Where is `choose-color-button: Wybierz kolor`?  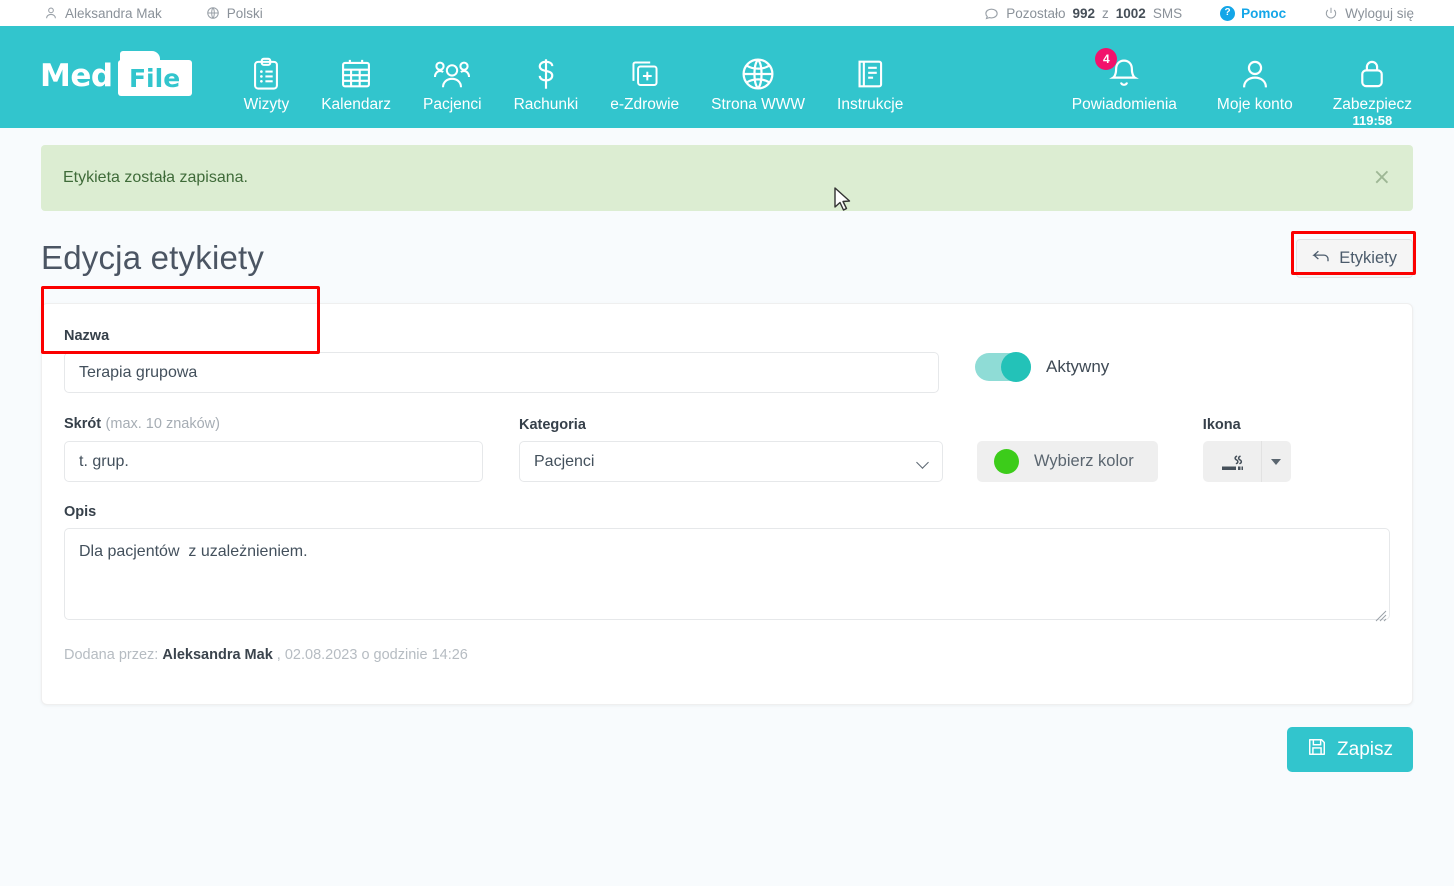
choose-color-button: Wybierz kolor is located at coordinates (1067, 461).